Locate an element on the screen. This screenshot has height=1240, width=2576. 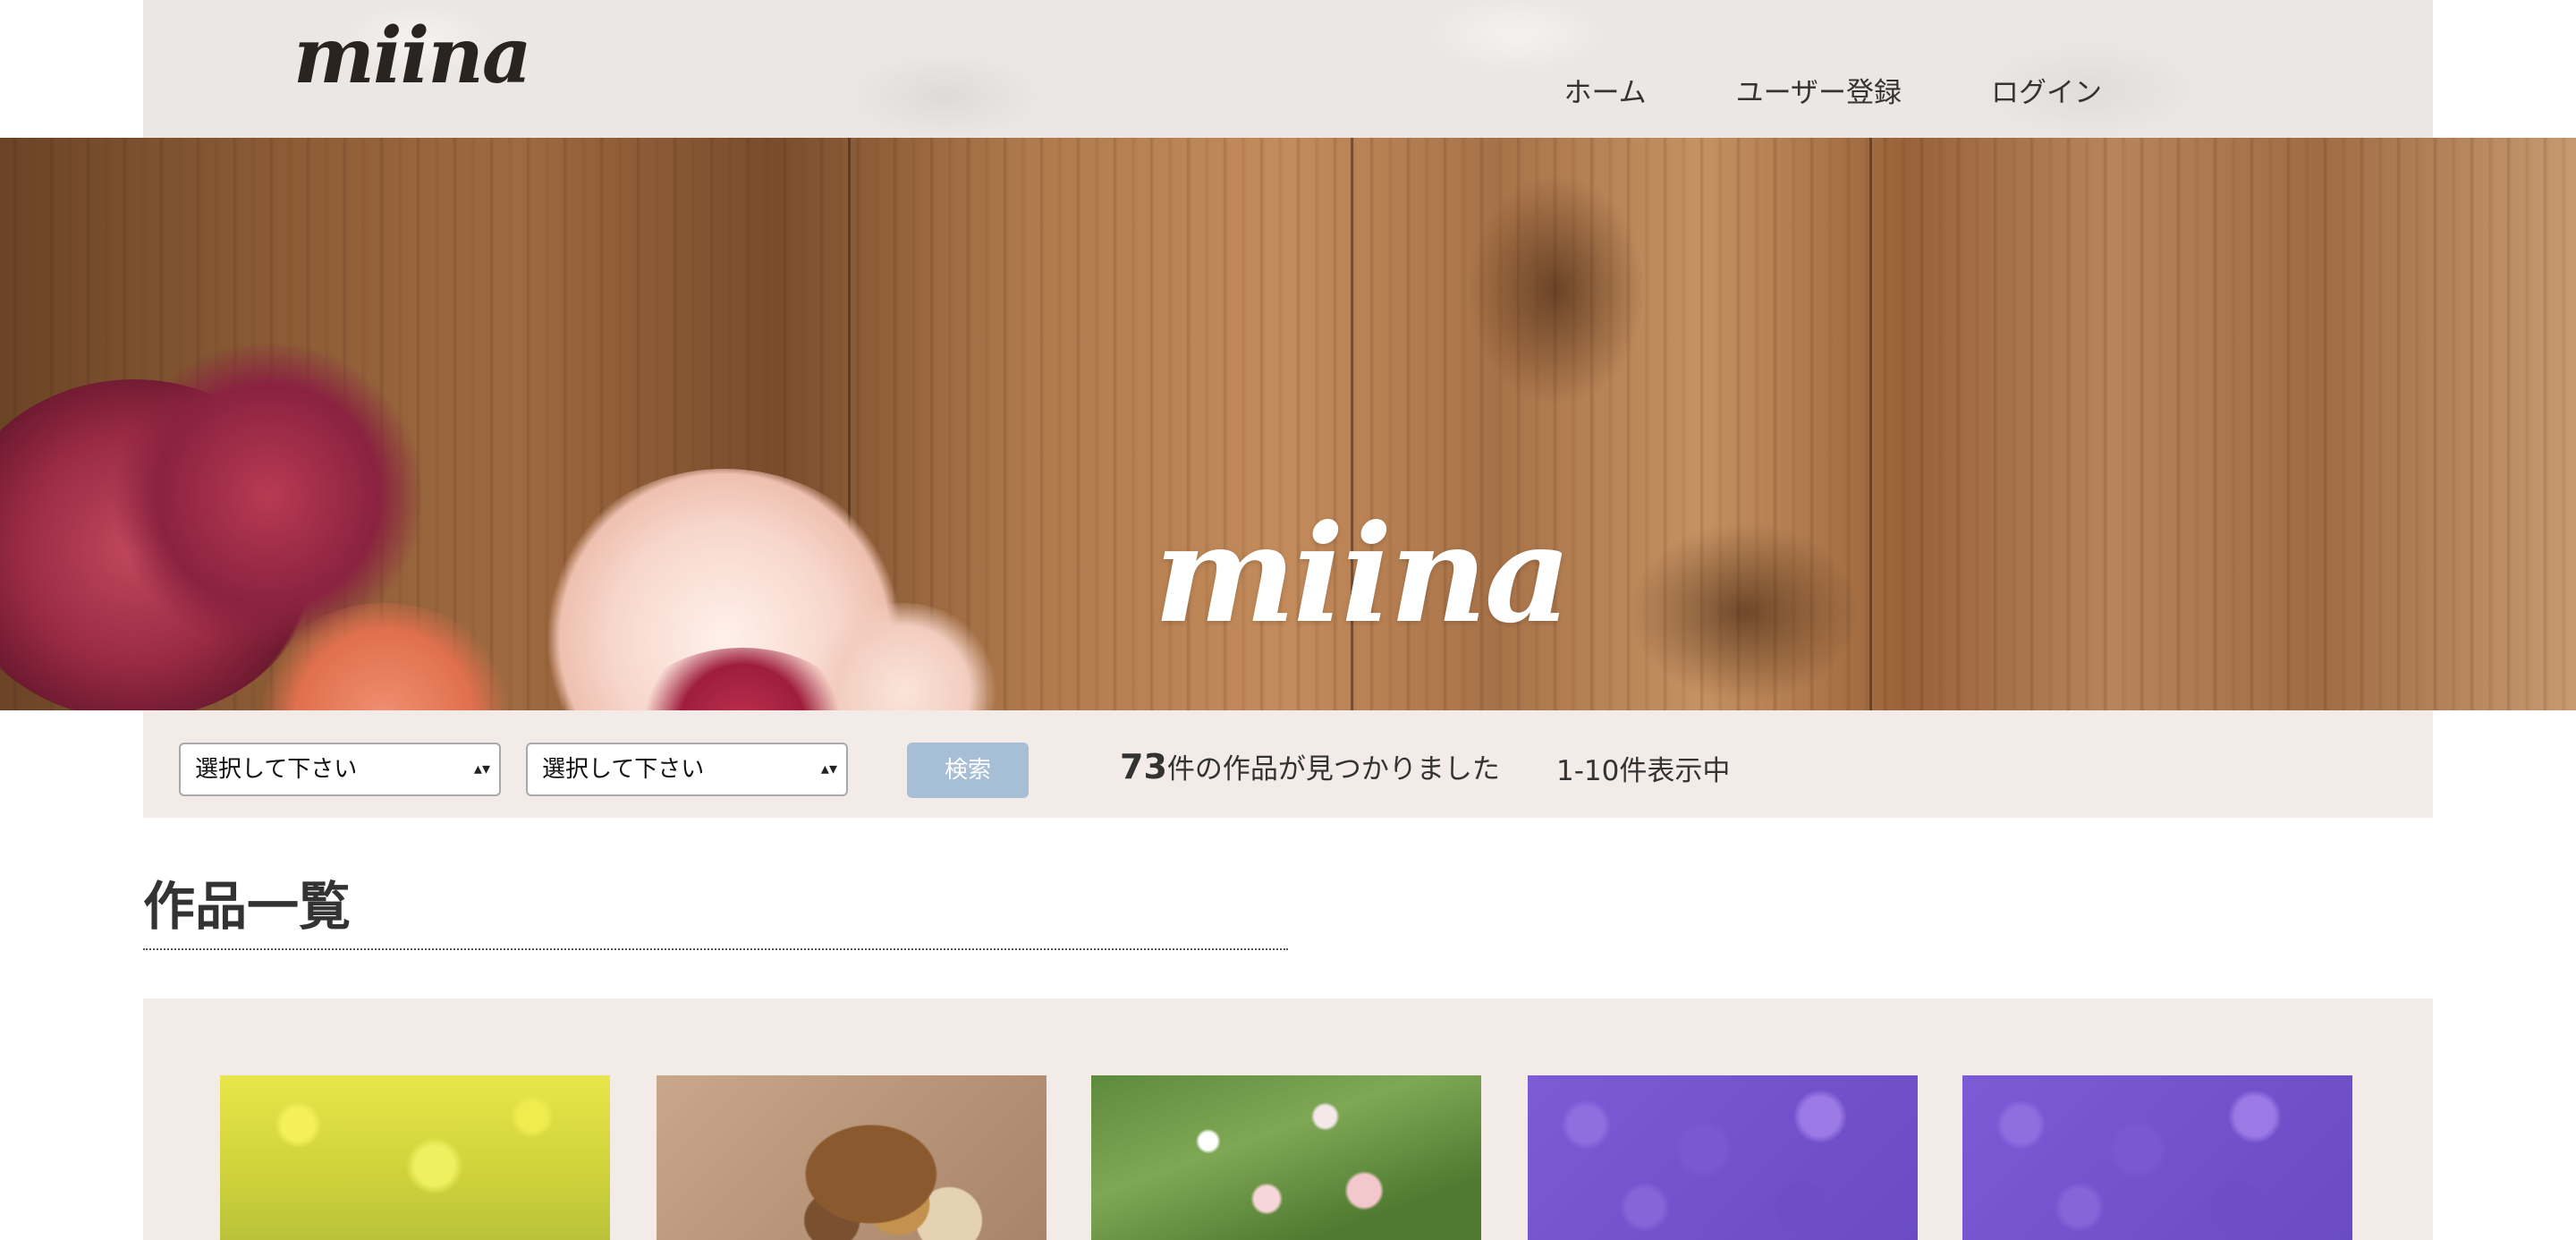
site-header: miina ホーム ユーザー登録 ログイン is located at coordinates (1288, 69).